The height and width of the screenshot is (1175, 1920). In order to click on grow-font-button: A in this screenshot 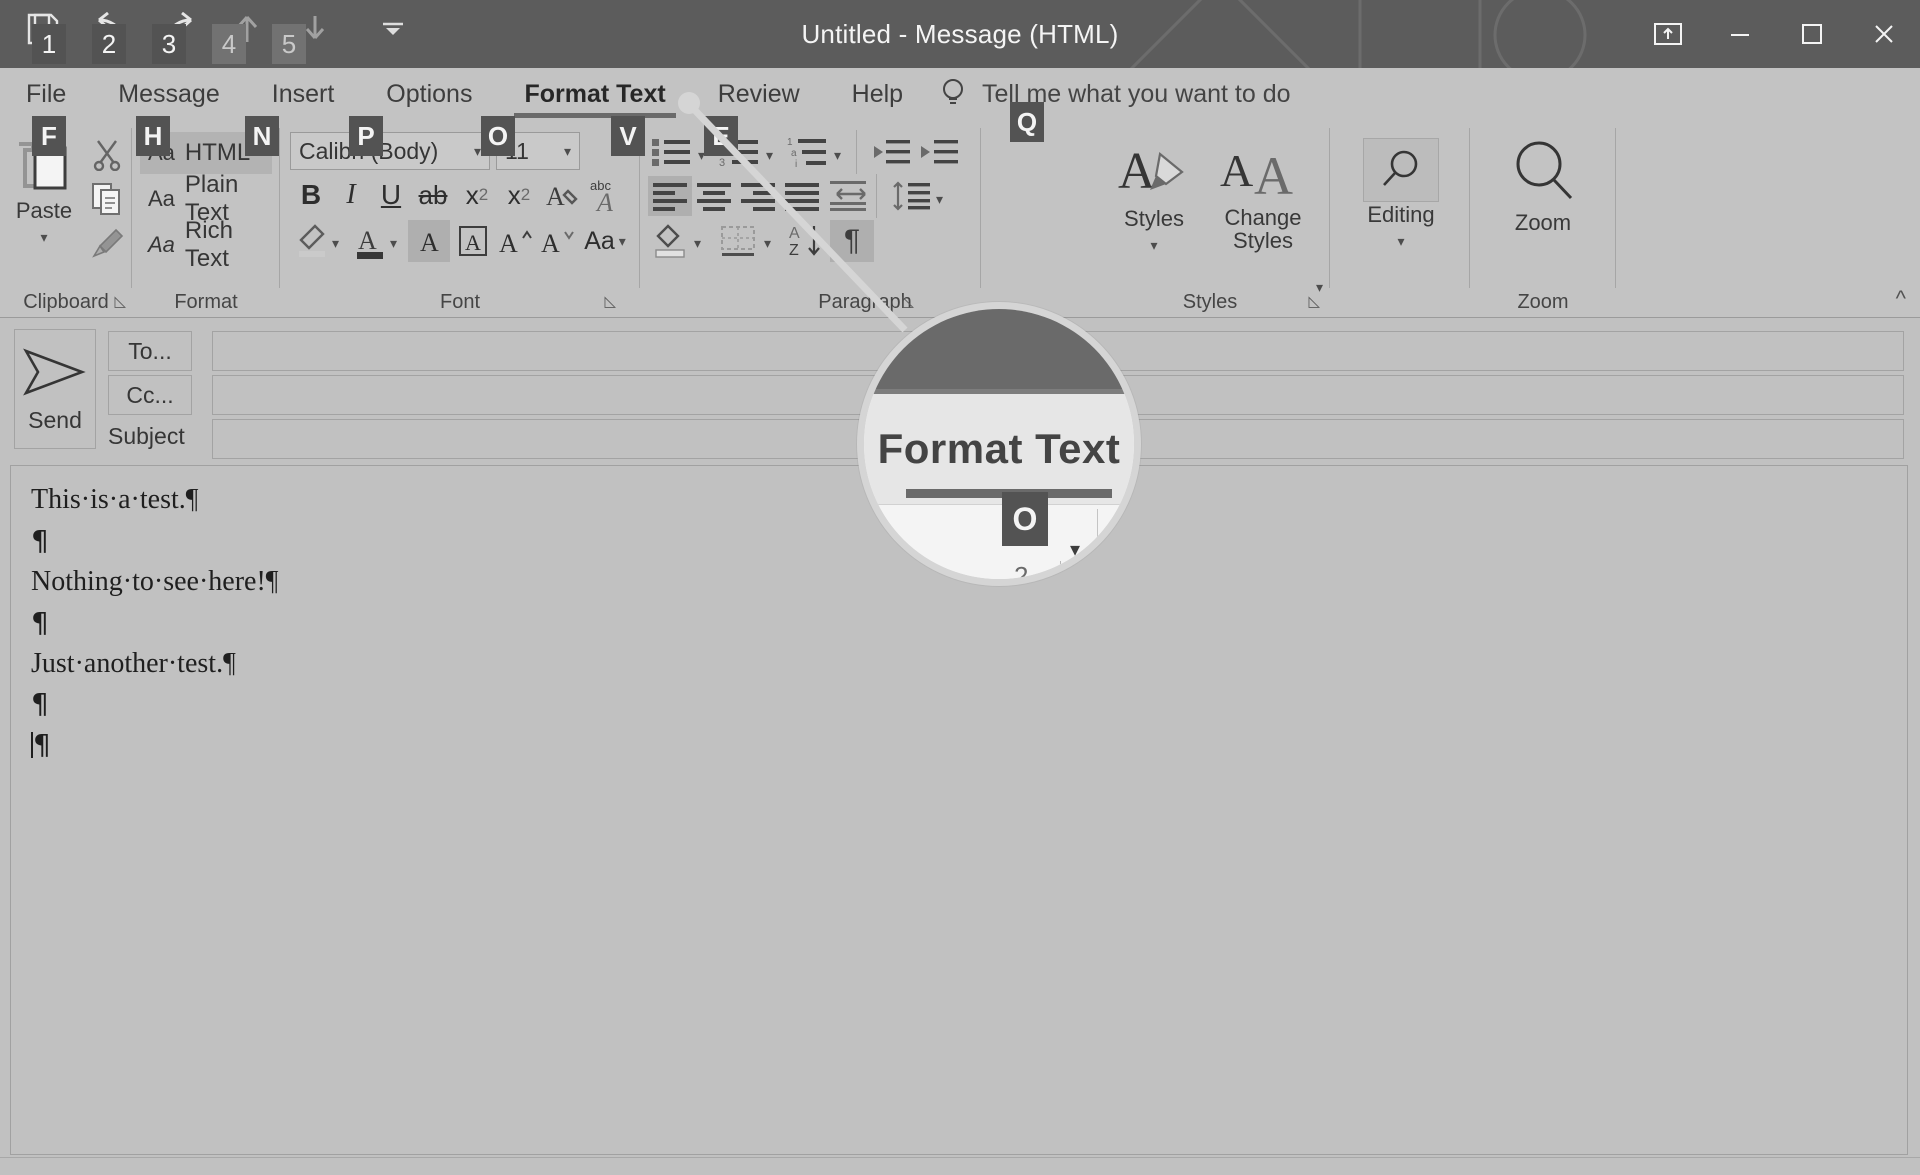, I will do `click(517, 241)`.